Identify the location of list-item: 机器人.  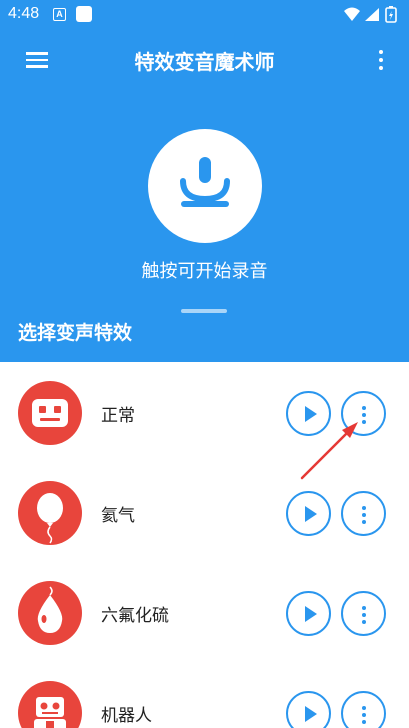
(204, 695).